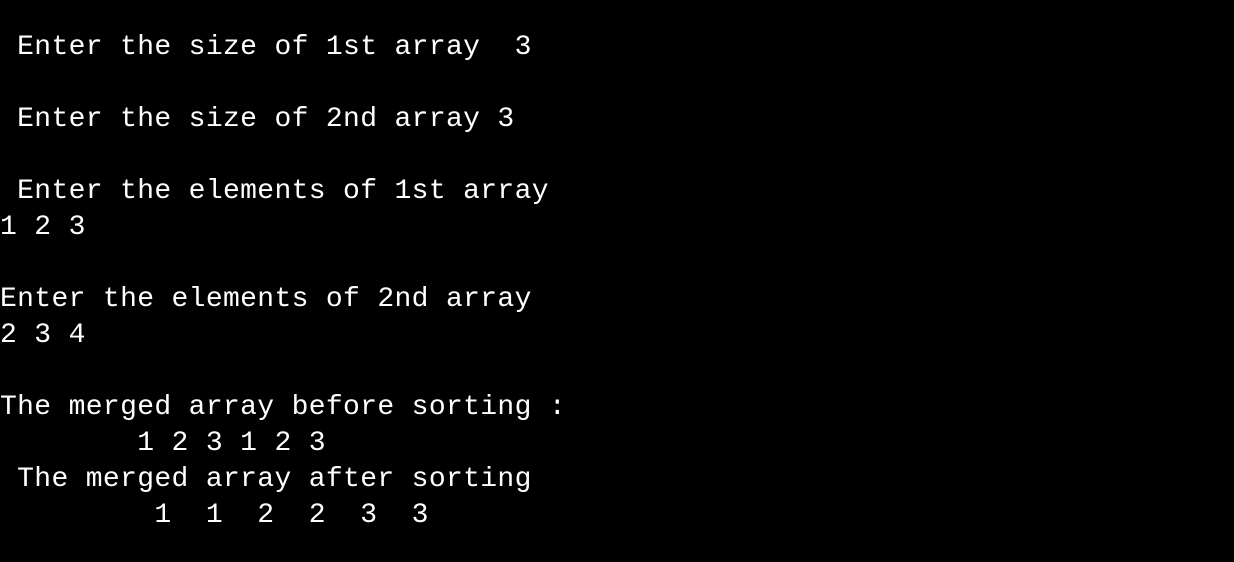 This screenshot has width=1234, height=562. What do you see at coordinates (257, 119) in the screenshot?
I see `console-line-size-second-prompt: Enter the size of 2nd array 3` at bounding box center [257, 119].